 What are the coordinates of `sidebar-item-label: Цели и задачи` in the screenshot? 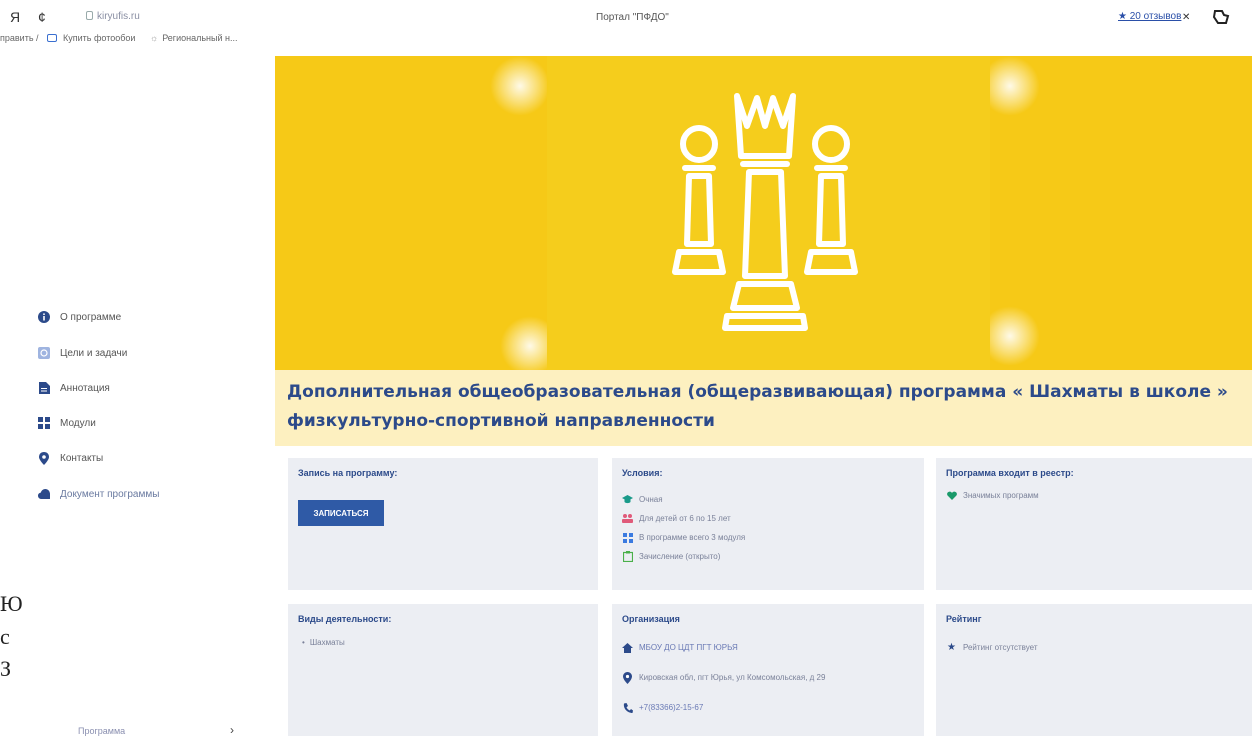 It's located at (94, 353).